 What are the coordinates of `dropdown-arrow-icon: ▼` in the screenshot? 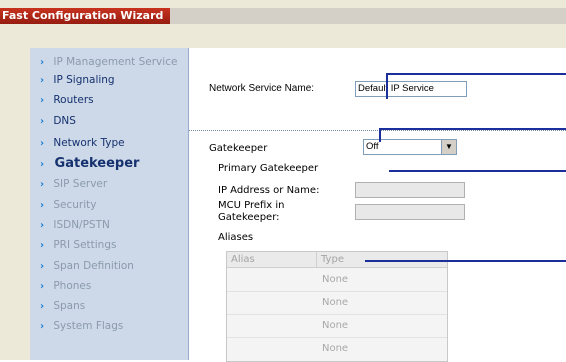 It's located at (448, 147).